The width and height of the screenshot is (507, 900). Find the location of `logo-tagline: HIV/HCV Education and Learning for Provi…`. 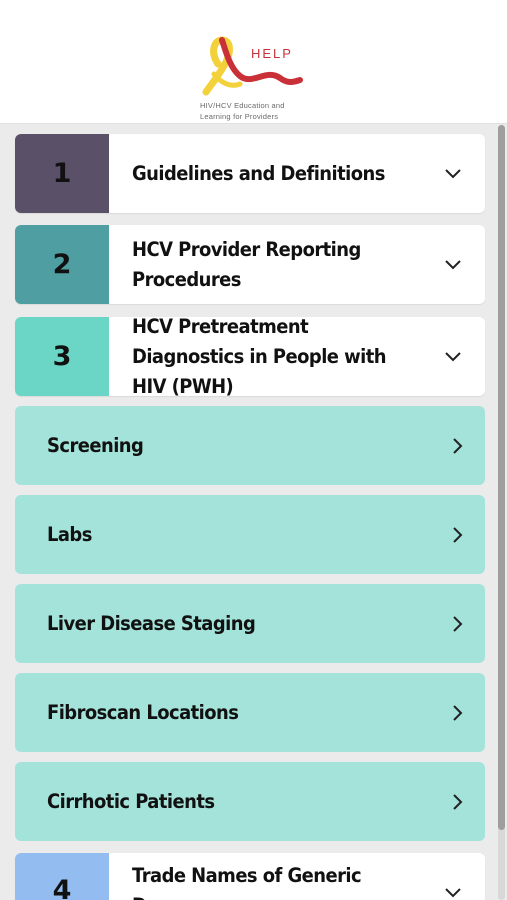

logo-tagline: HIV/HCV Education and Learning for Provi… is located at coordinates (242, 111).